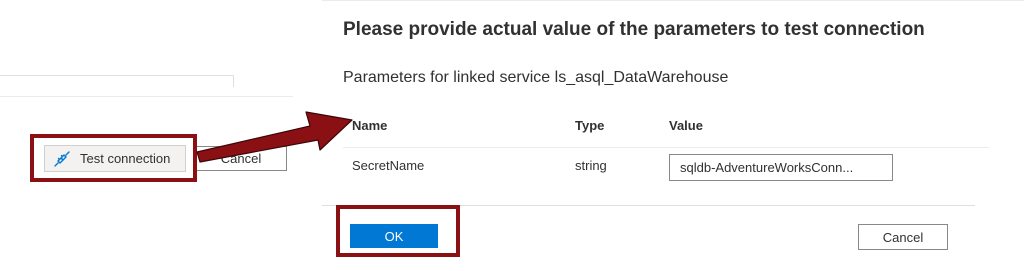 This screenshot has width=1024, height=271. I want to click on parameter-name-cell: SecretName, so click(388, 165).